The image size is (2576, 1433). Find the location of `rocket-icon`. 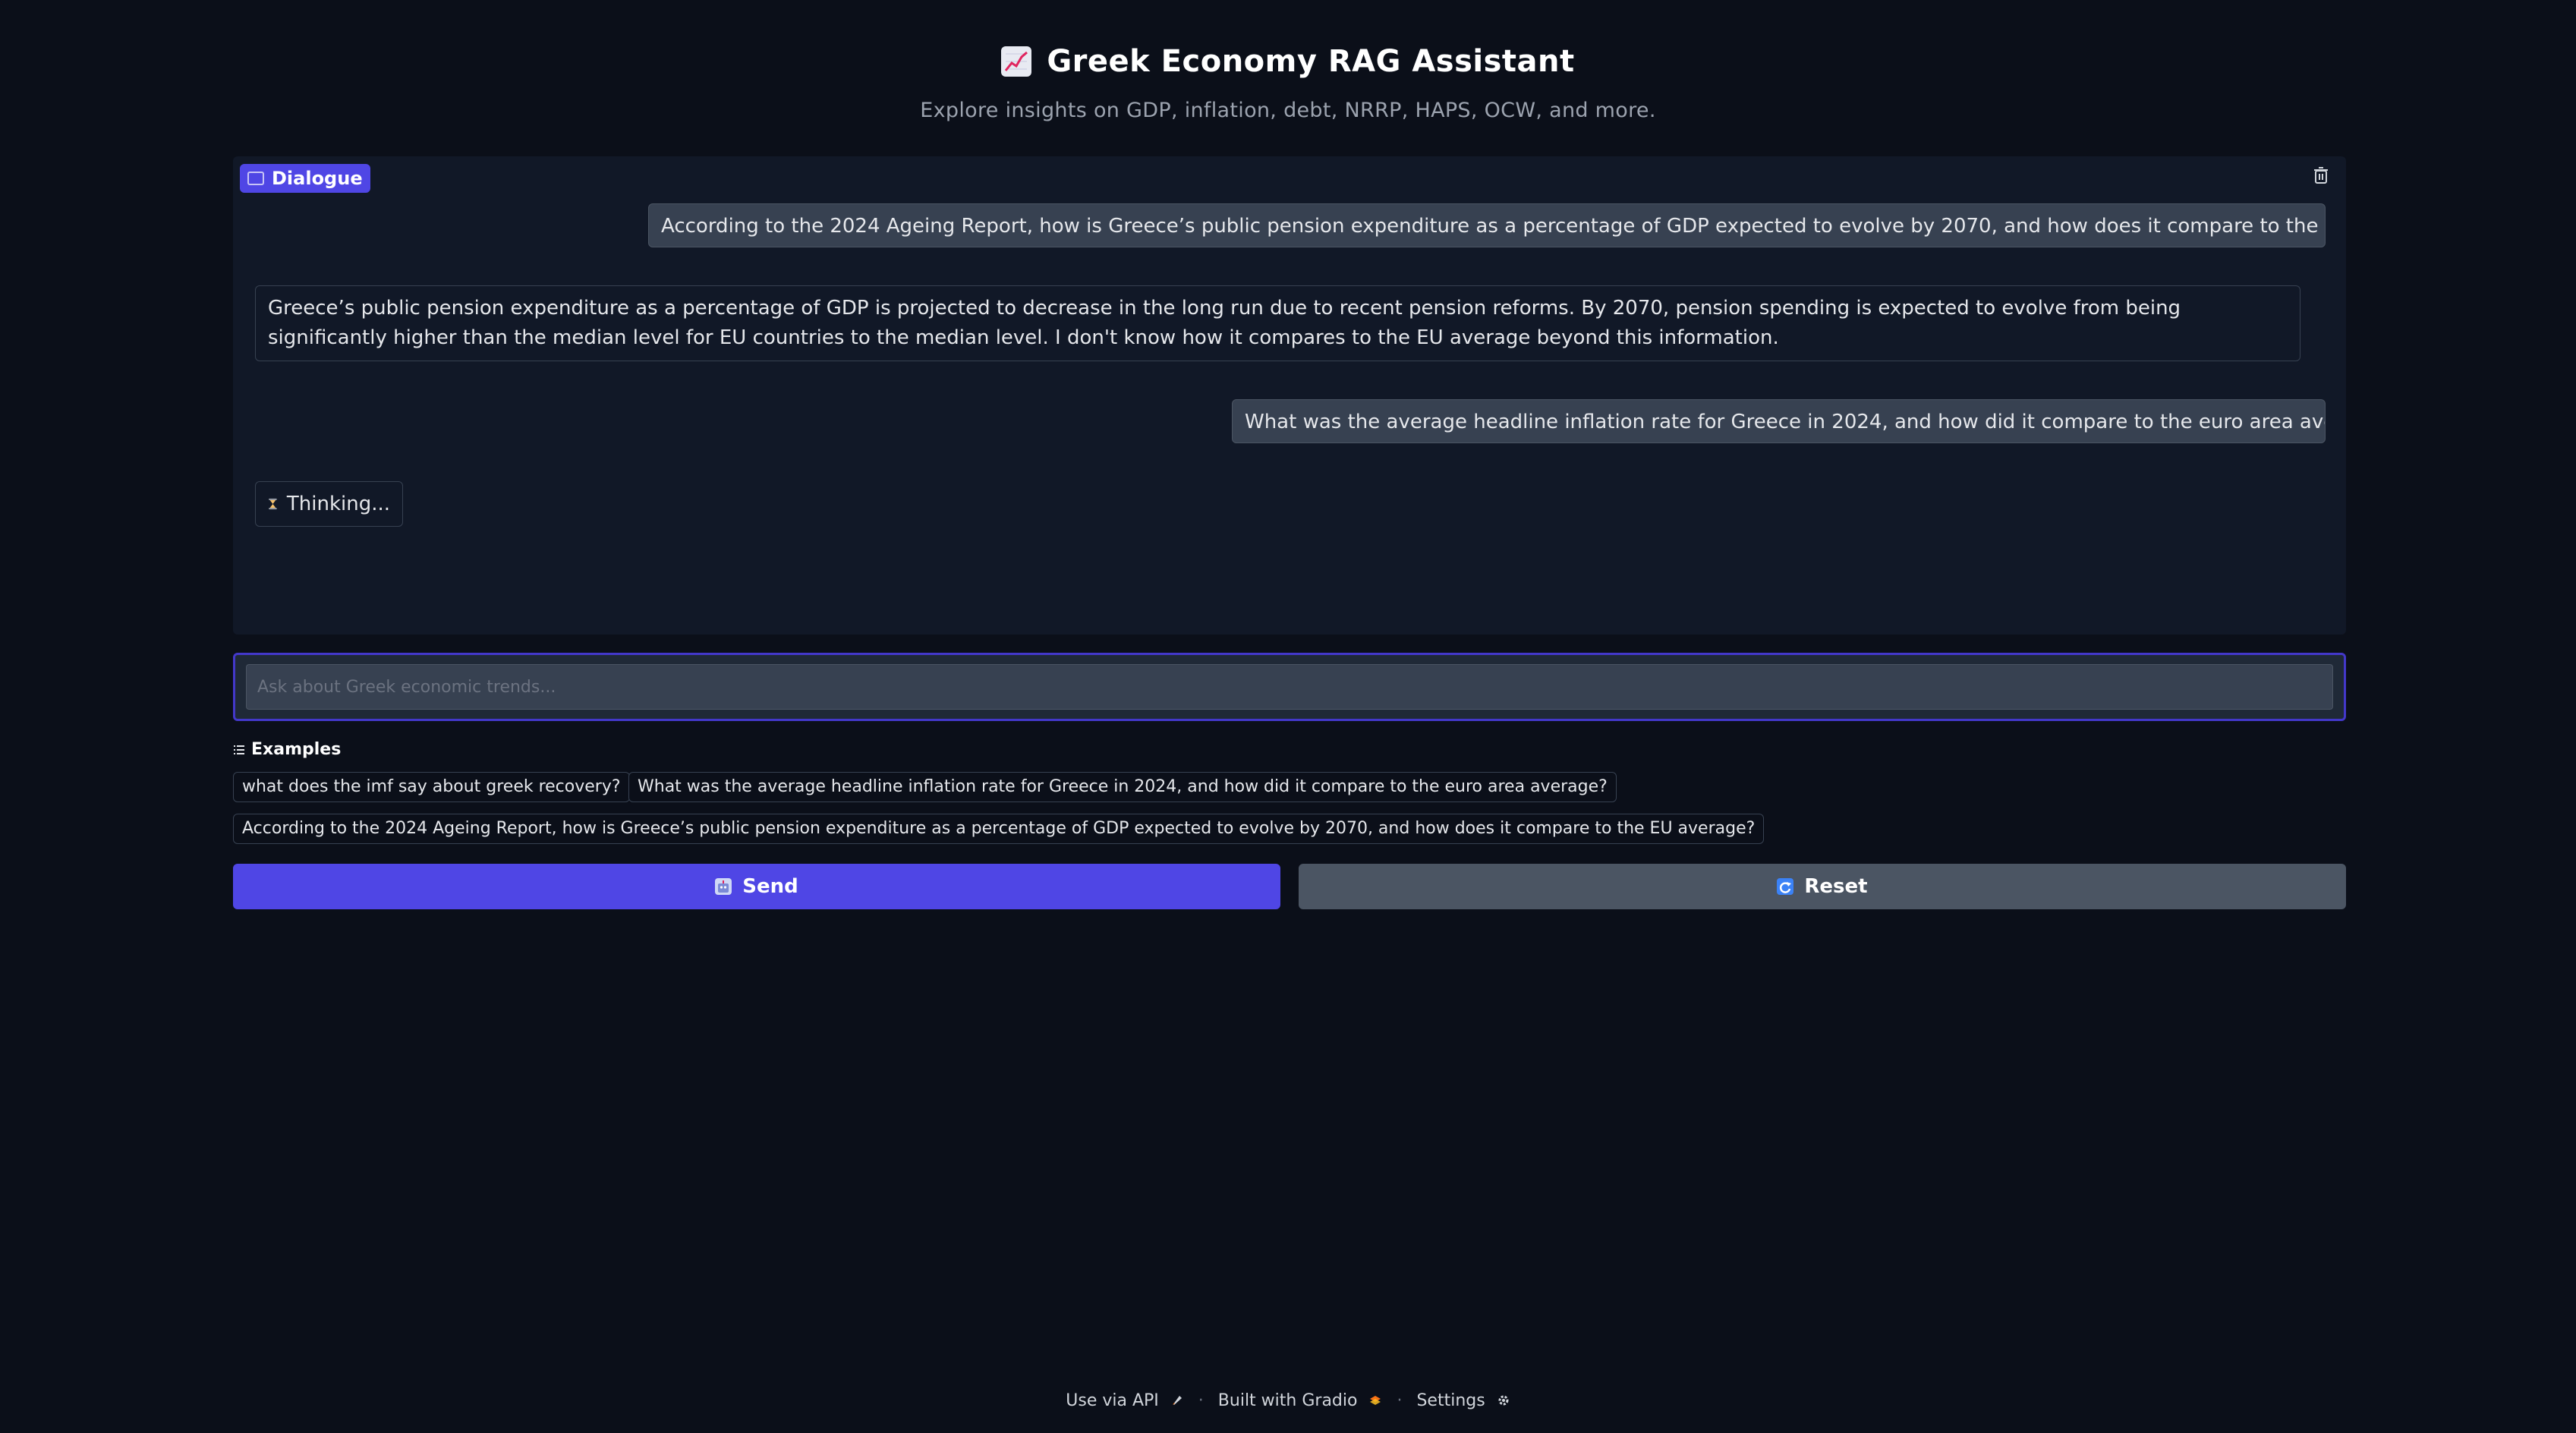

rocket-icon is located at coordinates (1177, 1401).